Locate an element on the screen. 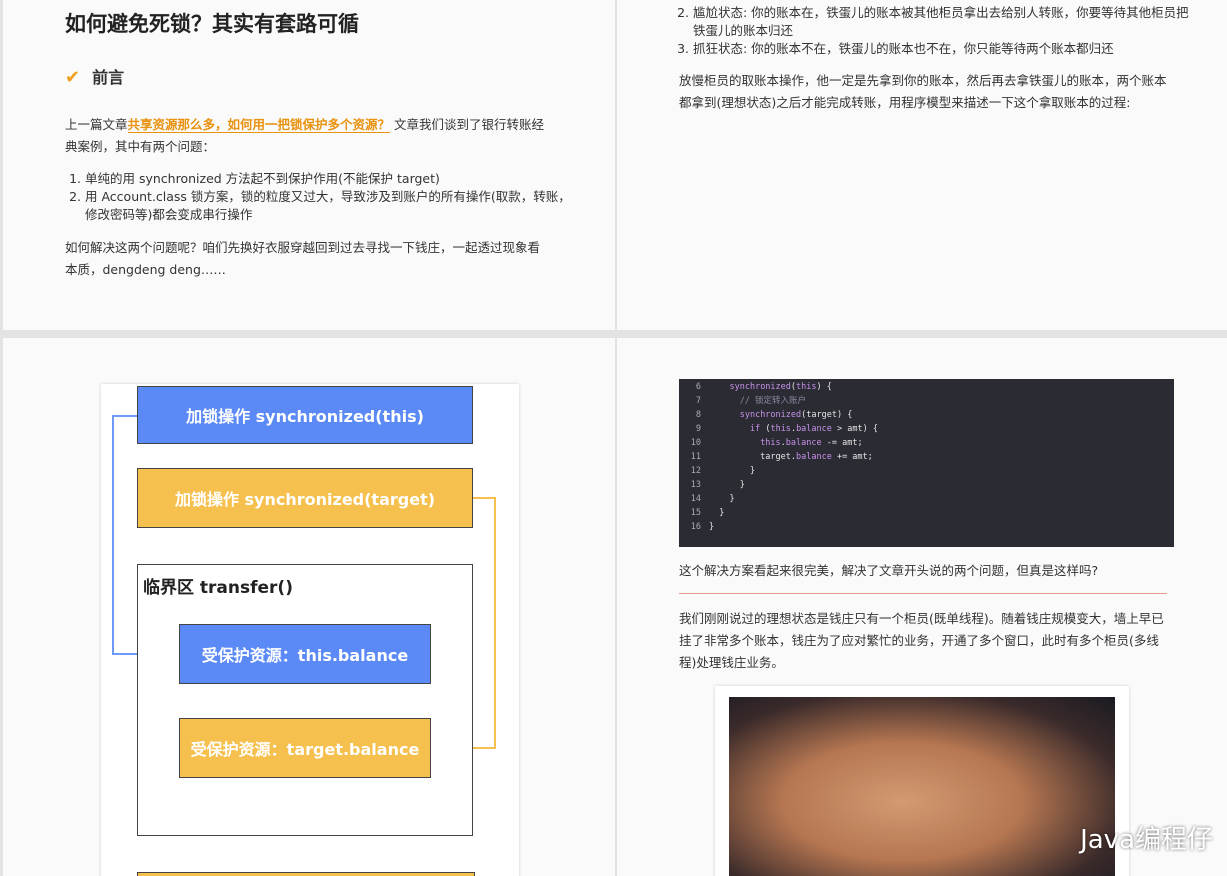 Image resolution: width=1227 pixels, height=876 pixels. intro-prefix: 上一篇文章 is located at coordinates (96, 124).